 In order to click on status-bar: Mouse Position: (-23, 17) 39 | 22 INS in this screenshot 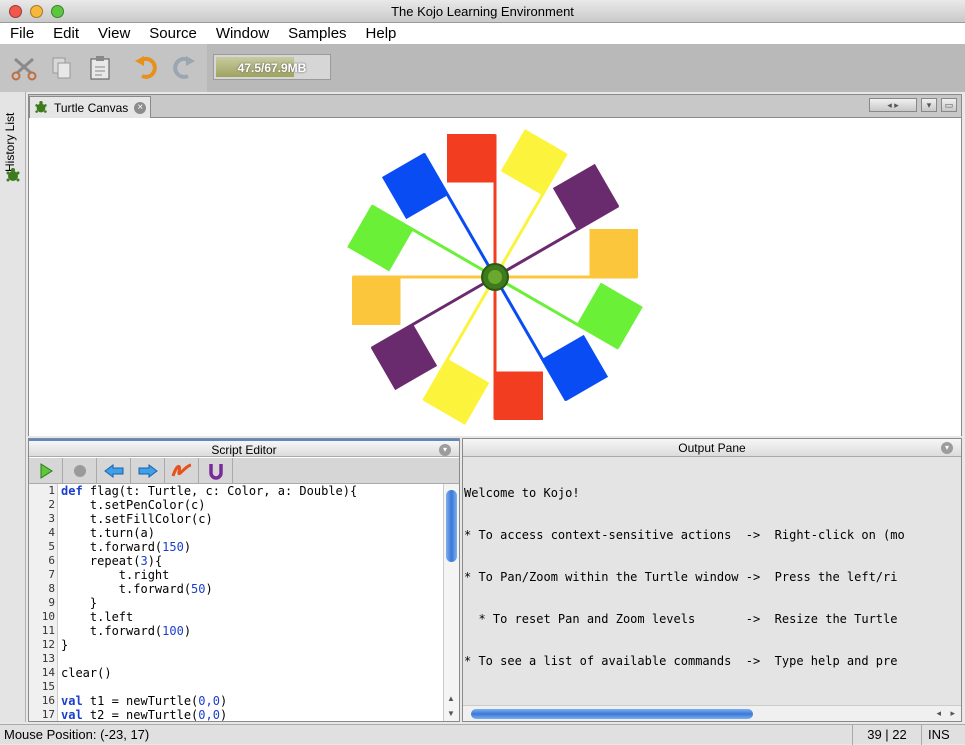, I will do `click(482, 734)`.